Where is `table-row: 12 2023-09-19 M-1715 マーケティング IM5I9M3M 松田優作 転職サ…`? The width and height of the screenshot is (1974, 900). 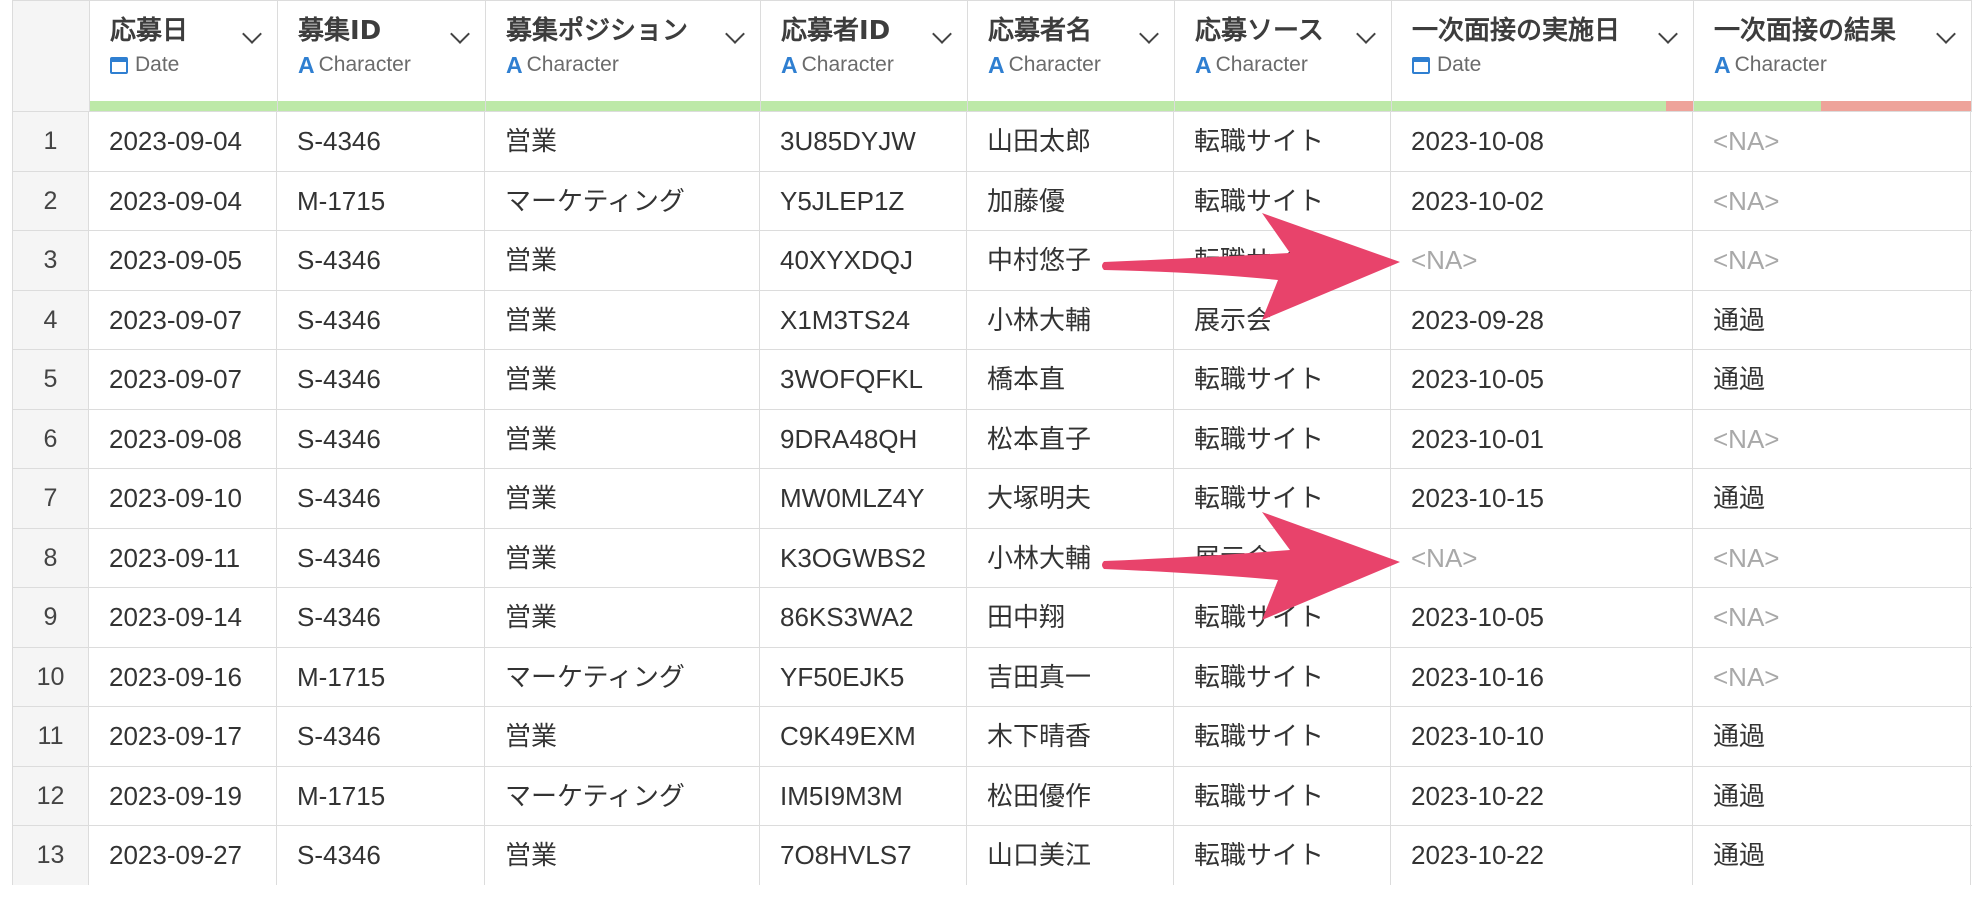
table-row: 12 2023-09-19 M-1715 マーケティング IM5I9M3M 松田優作 転職サ… is located at coordinates (992, 795).